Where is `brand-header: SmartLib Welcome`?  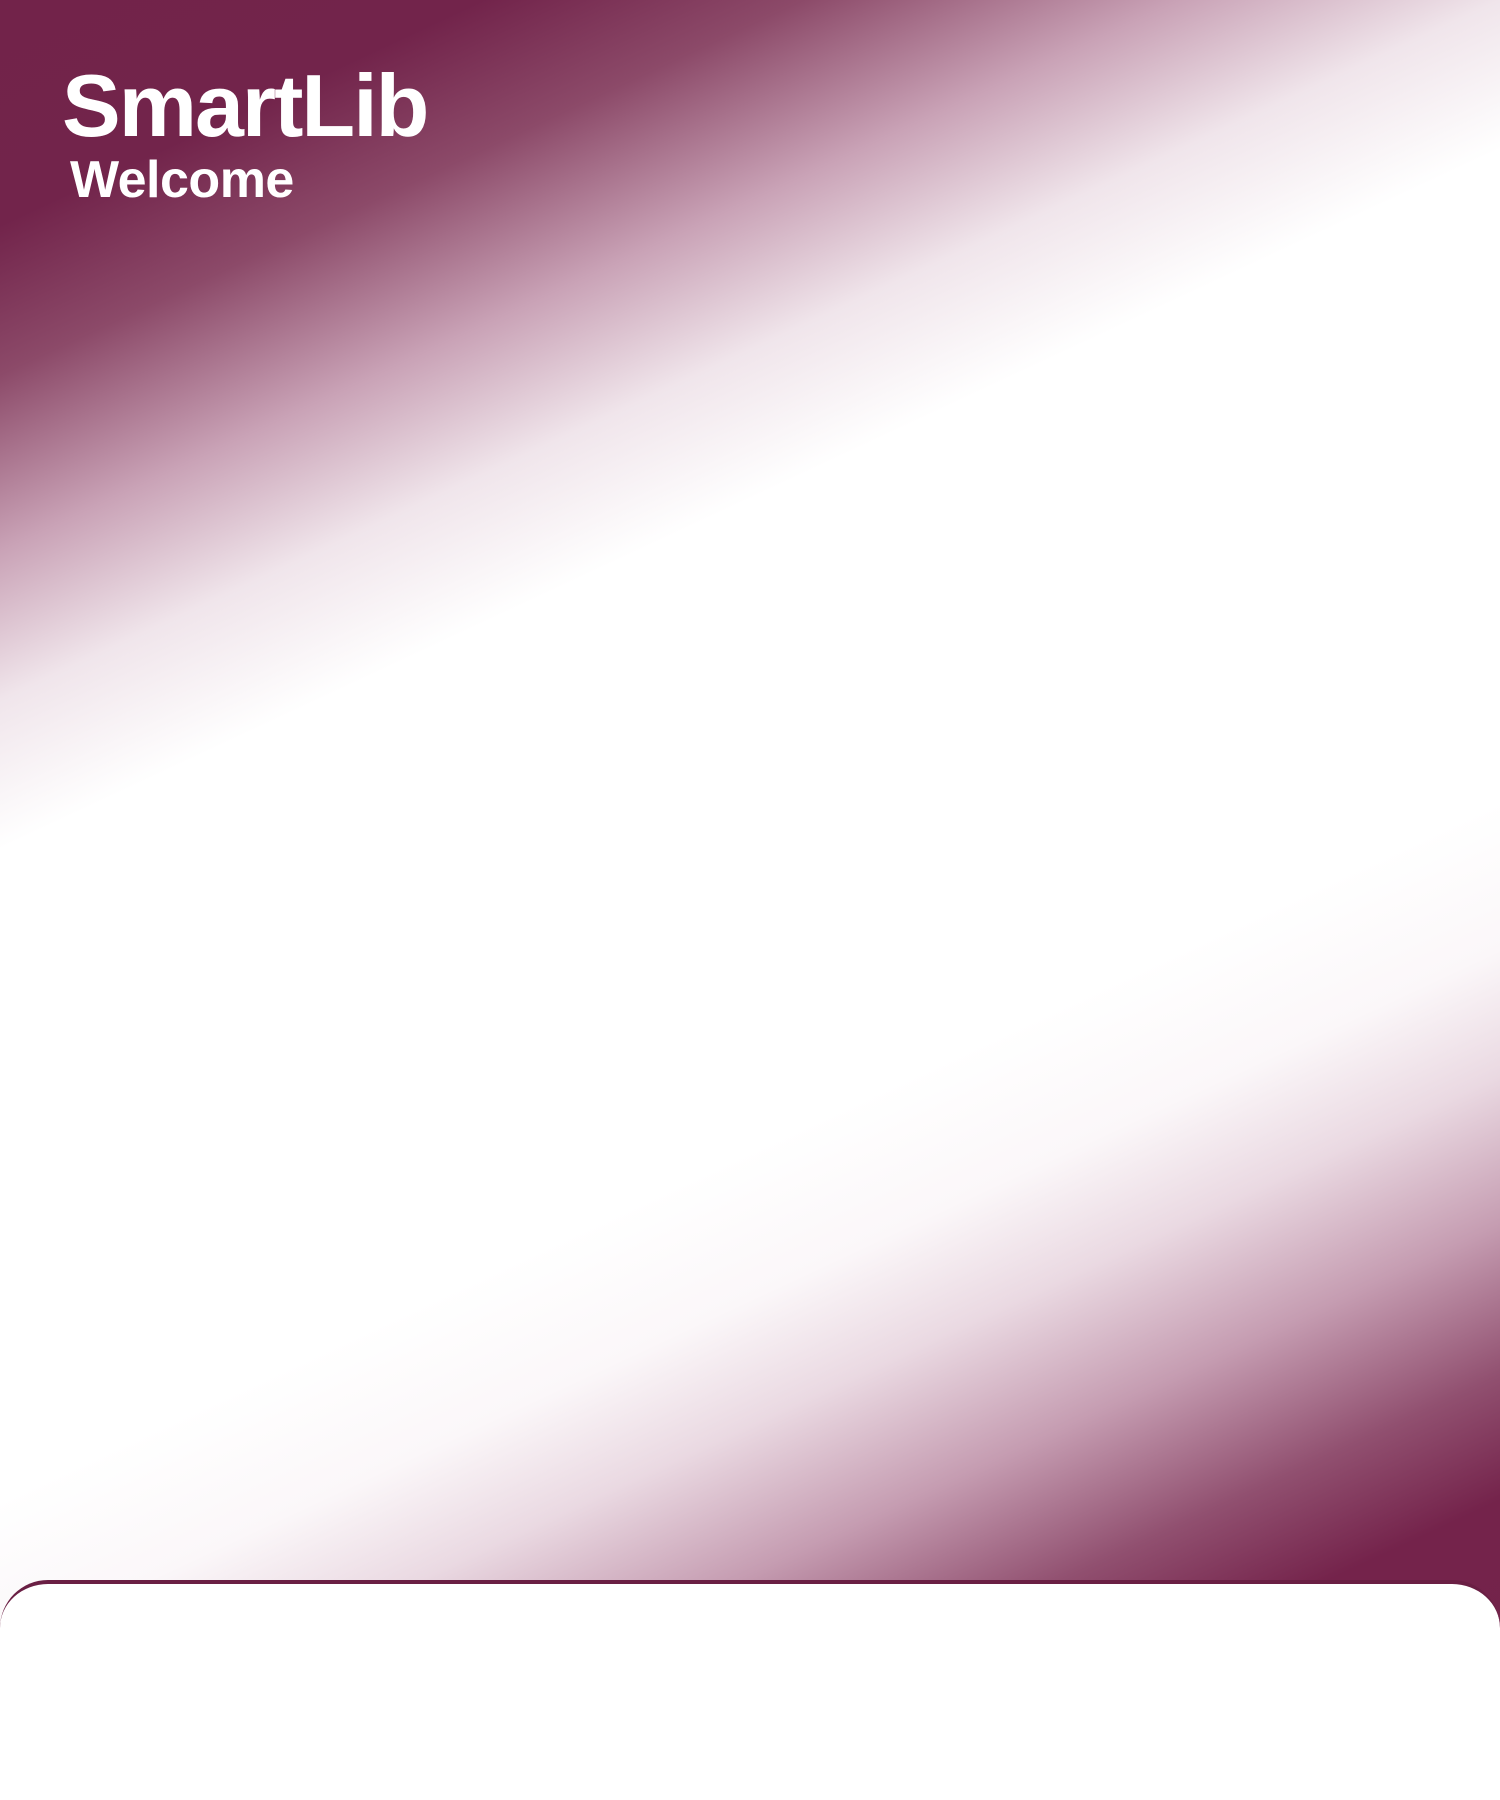 brand-header: SmartLib Welcome is located at coordinates (245, 133).